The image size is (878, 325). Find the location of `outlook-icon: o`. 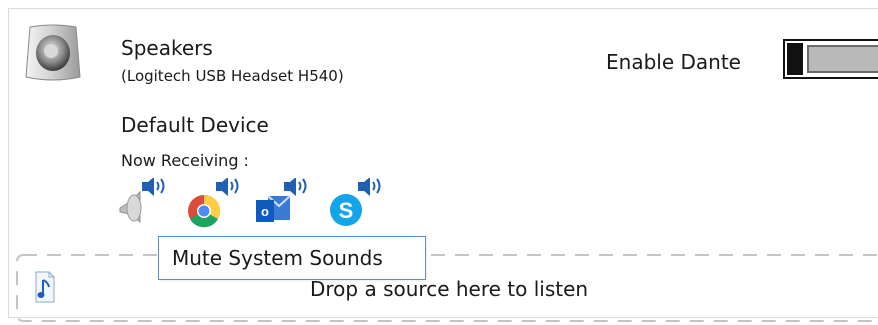

outlook-icon: o is located at coordinates (281, 199).